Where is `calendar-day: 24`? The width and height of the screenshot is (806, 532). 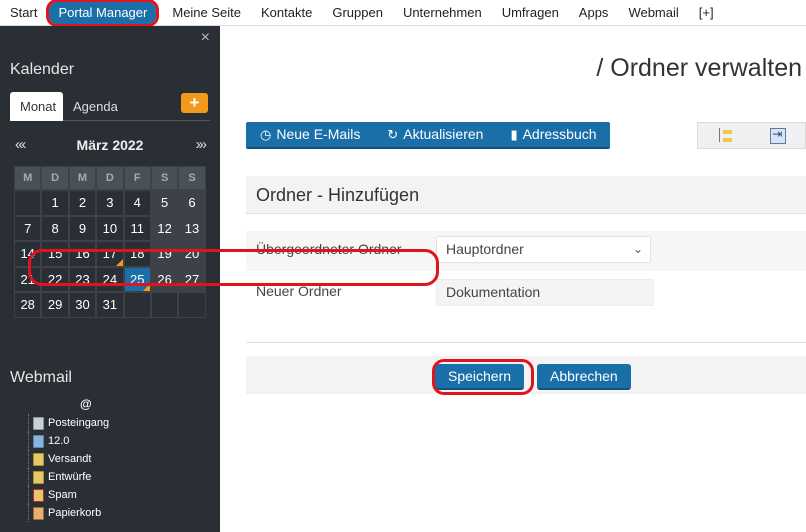 calendar-day: 24 is located at coordinates (110, 279).